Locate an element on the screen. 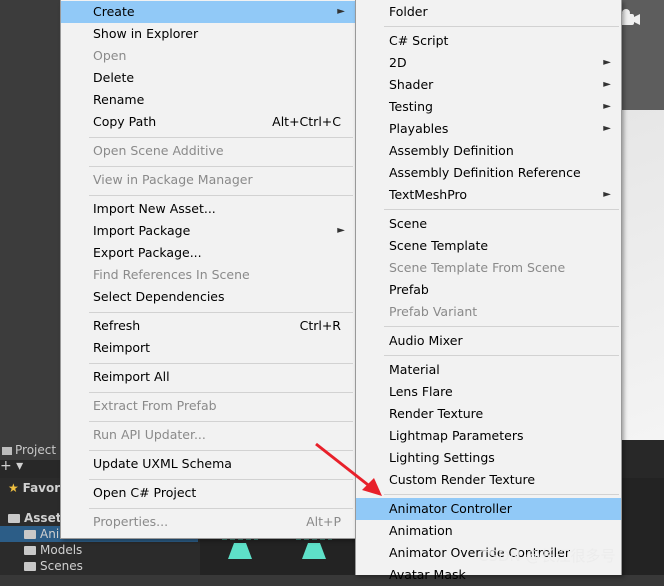  menu-item-find-references-in-scene: Find References In Scene is located at coordinates (208, 275).